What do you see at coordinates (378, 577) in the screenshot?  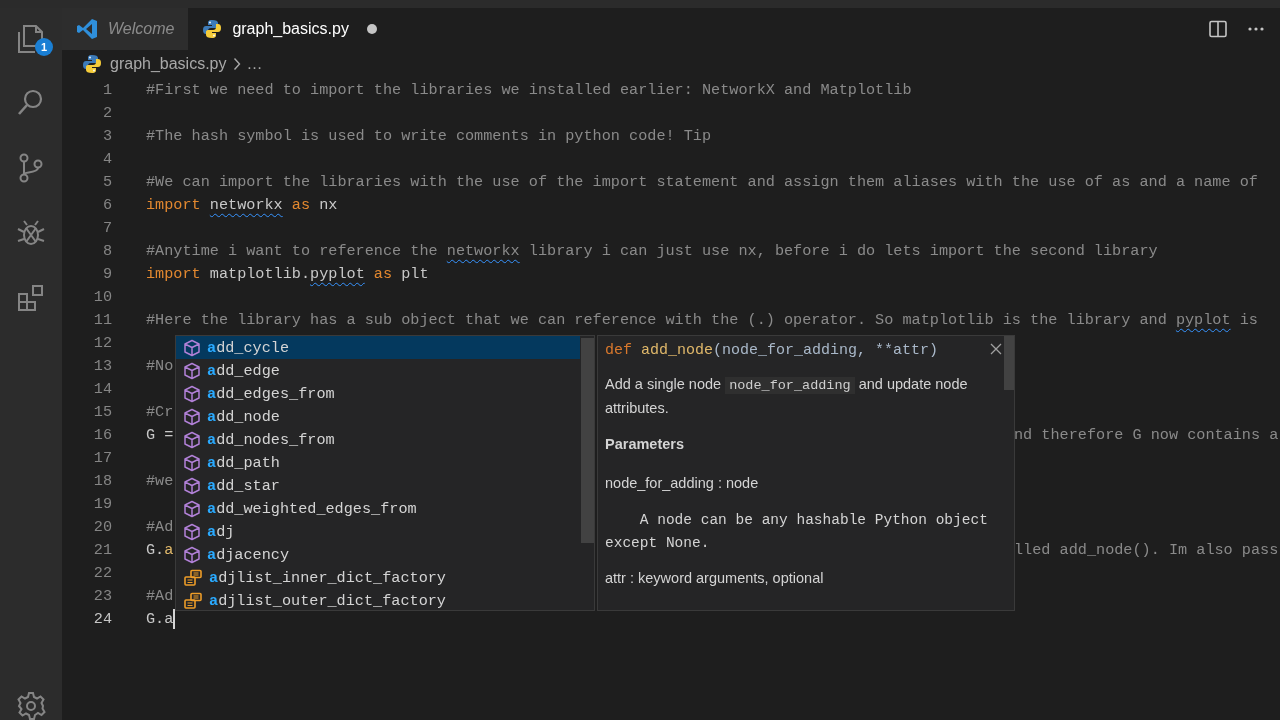 I see `suggestion-item: adjlist_inner_dict_factory` at bounding box center [378, 577].